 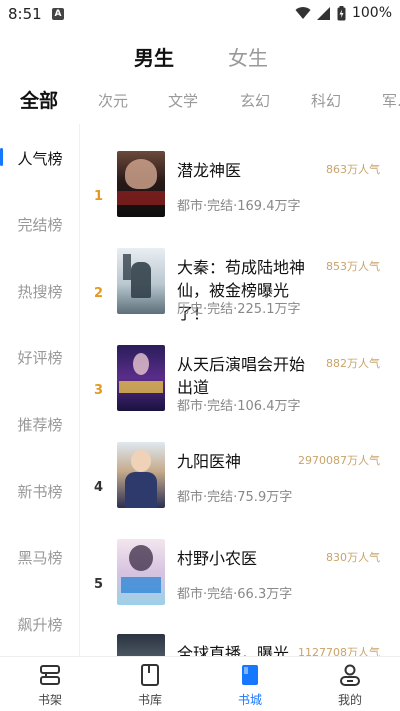 I want to click on rank-number: 2, so click(x=99, y=293).